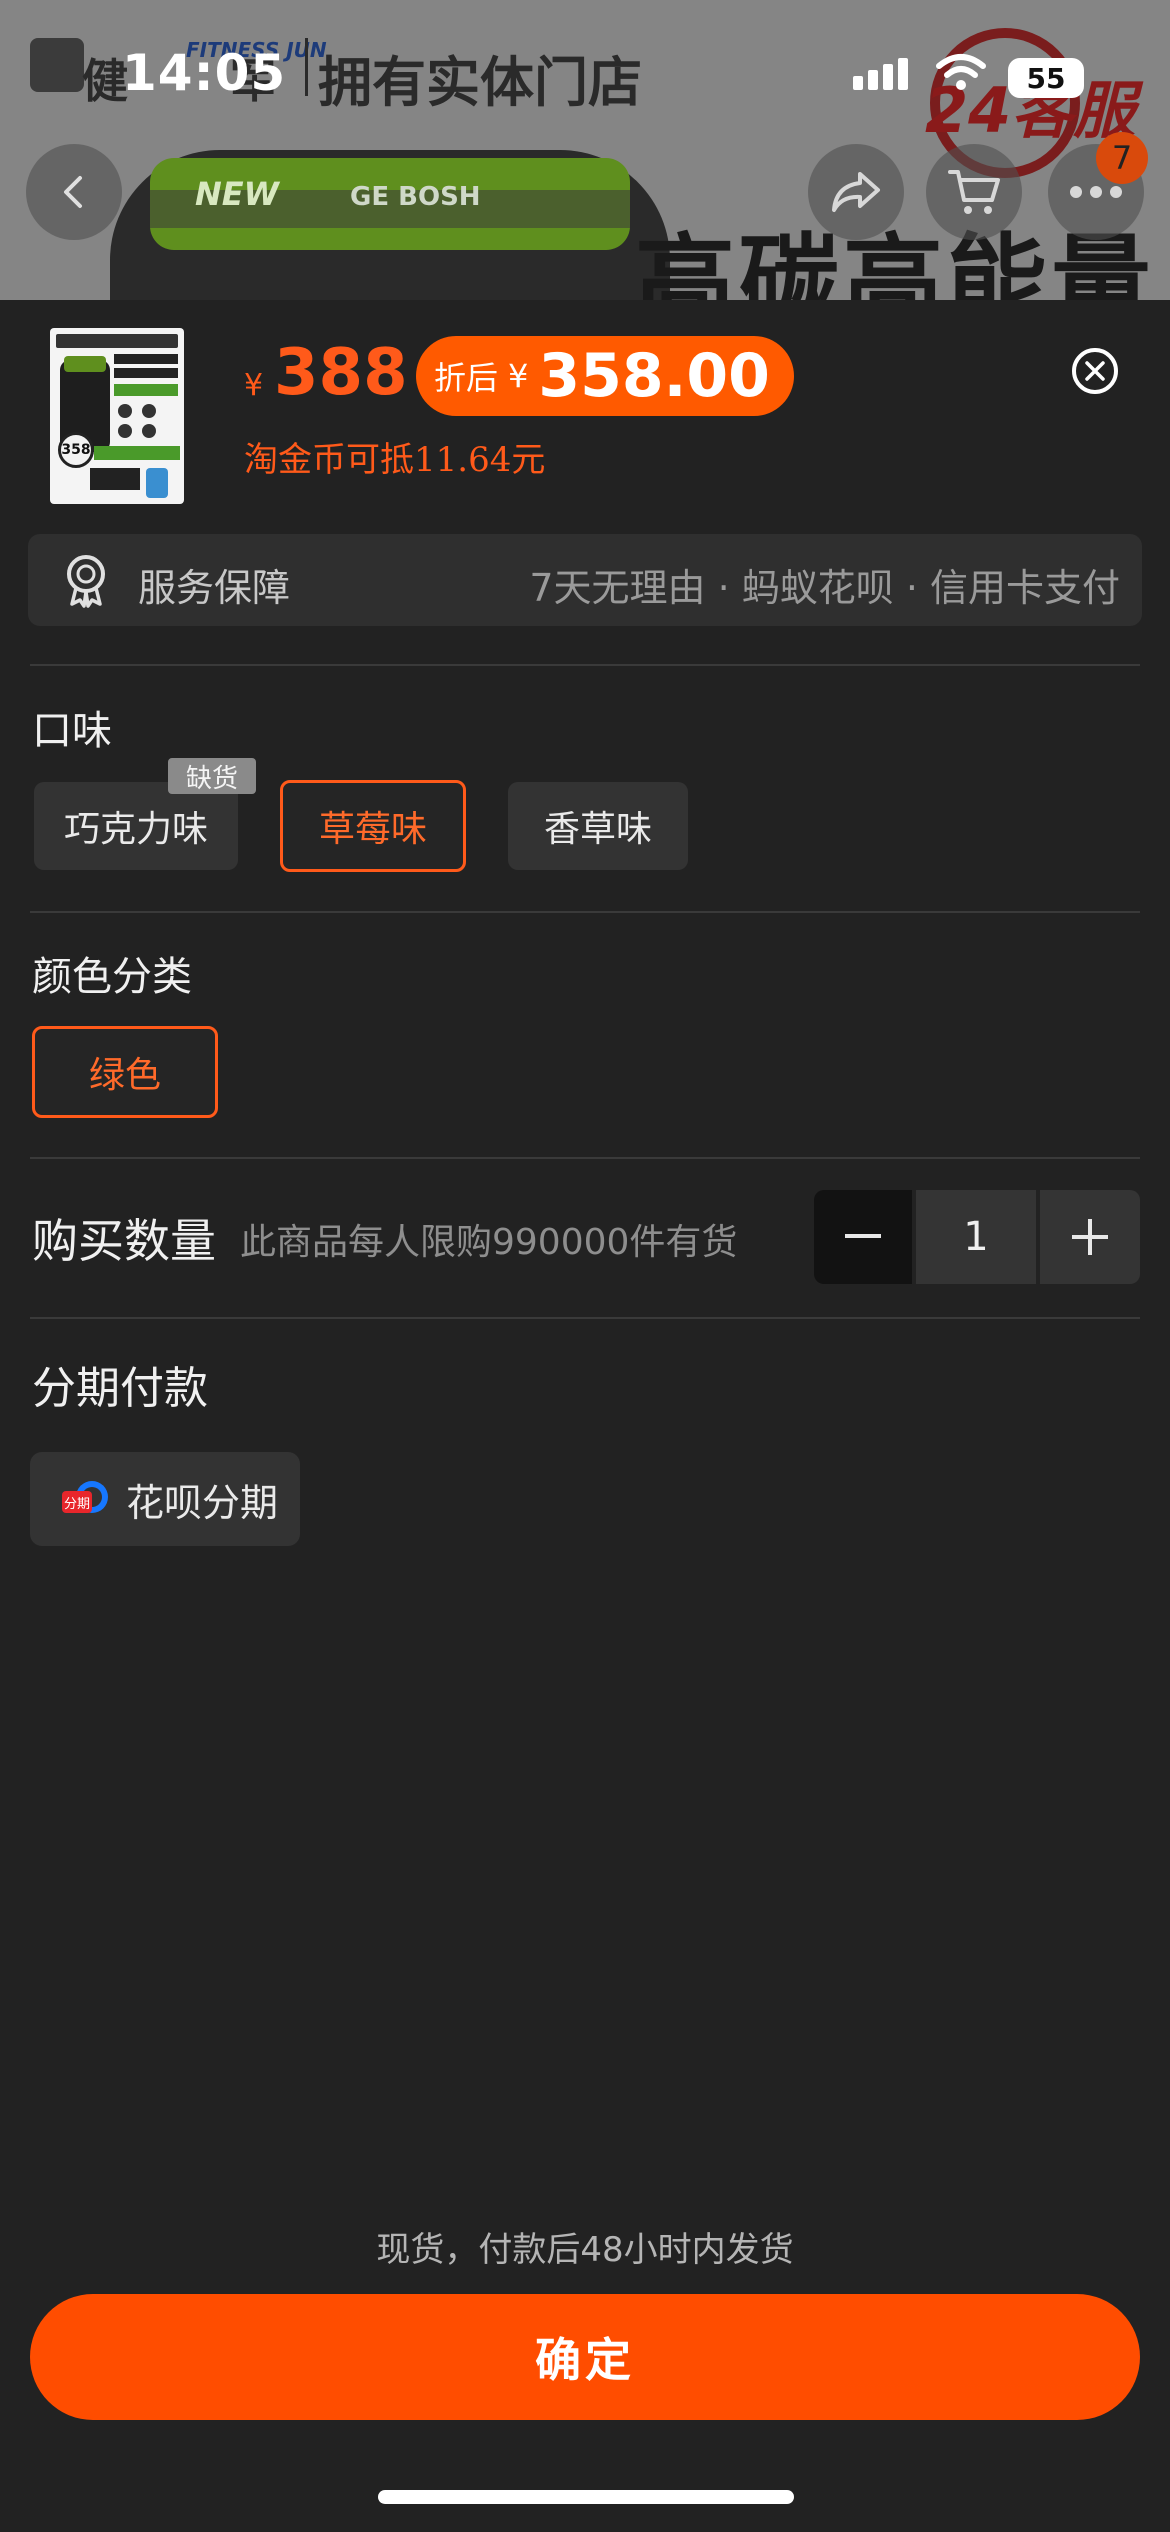 Image resolution: width=1170 pixels, height=2532 pixels. I want to click on quantity-title: 购买数量, so click(124, 1241).